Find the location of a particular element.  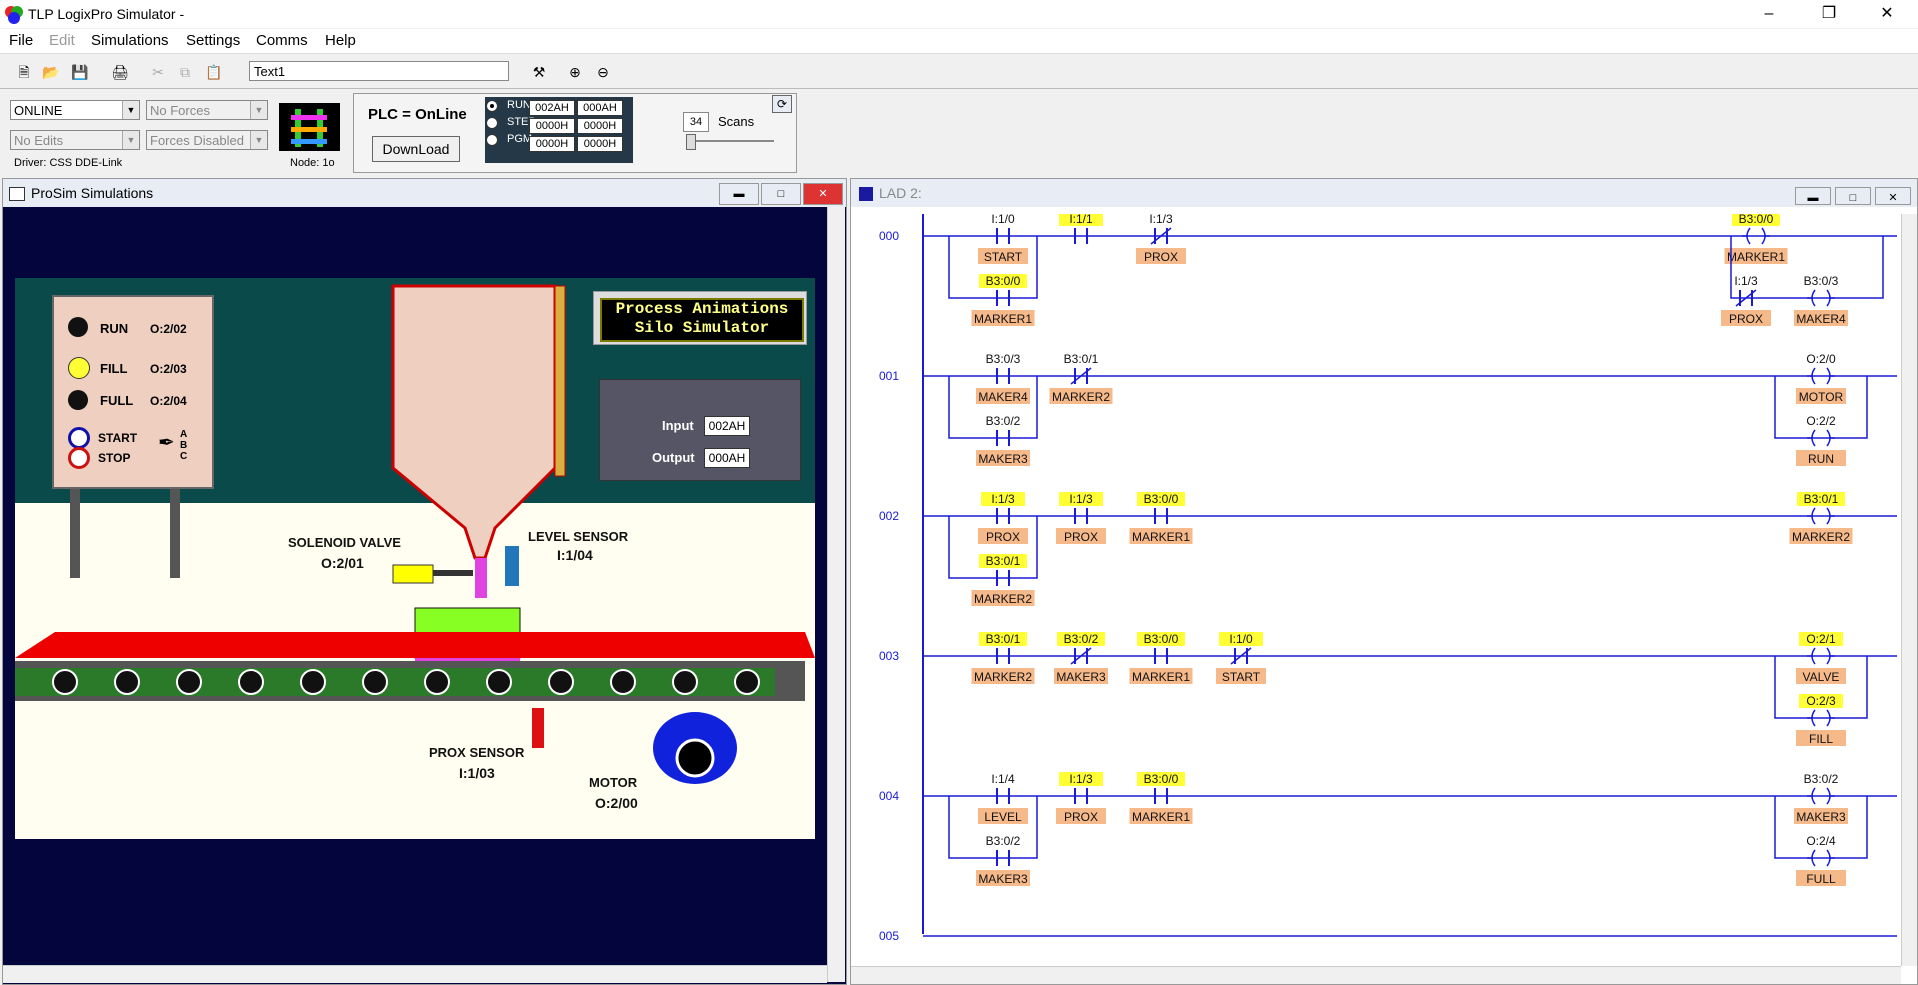

ladder-close-button: ✕ is located at coordinates (1893, 196).